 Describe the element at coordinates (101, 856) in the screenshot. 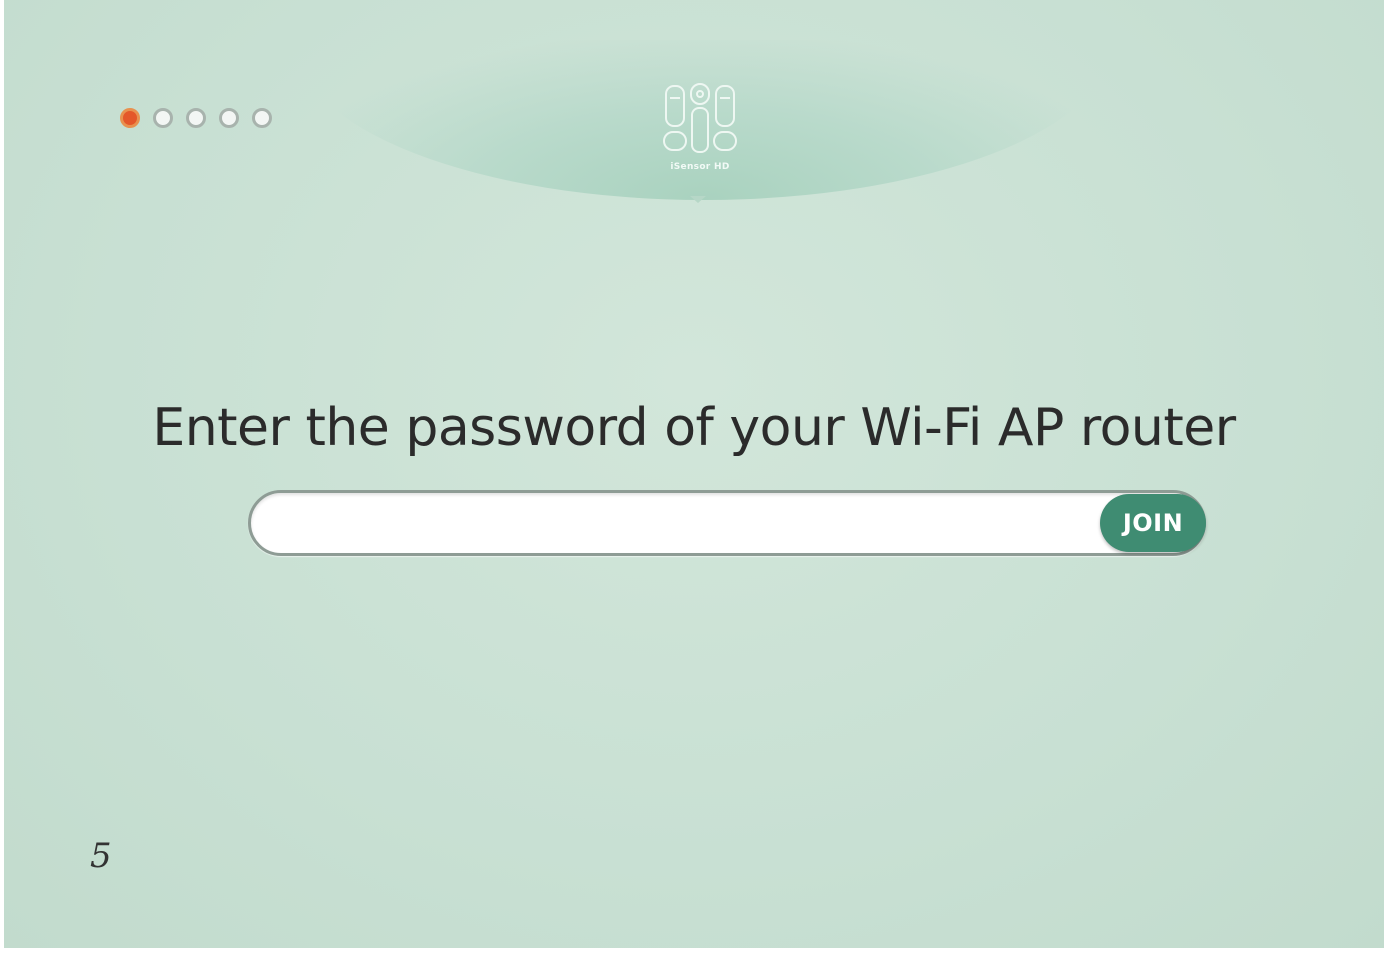

I see `page-number: 5` at that location.